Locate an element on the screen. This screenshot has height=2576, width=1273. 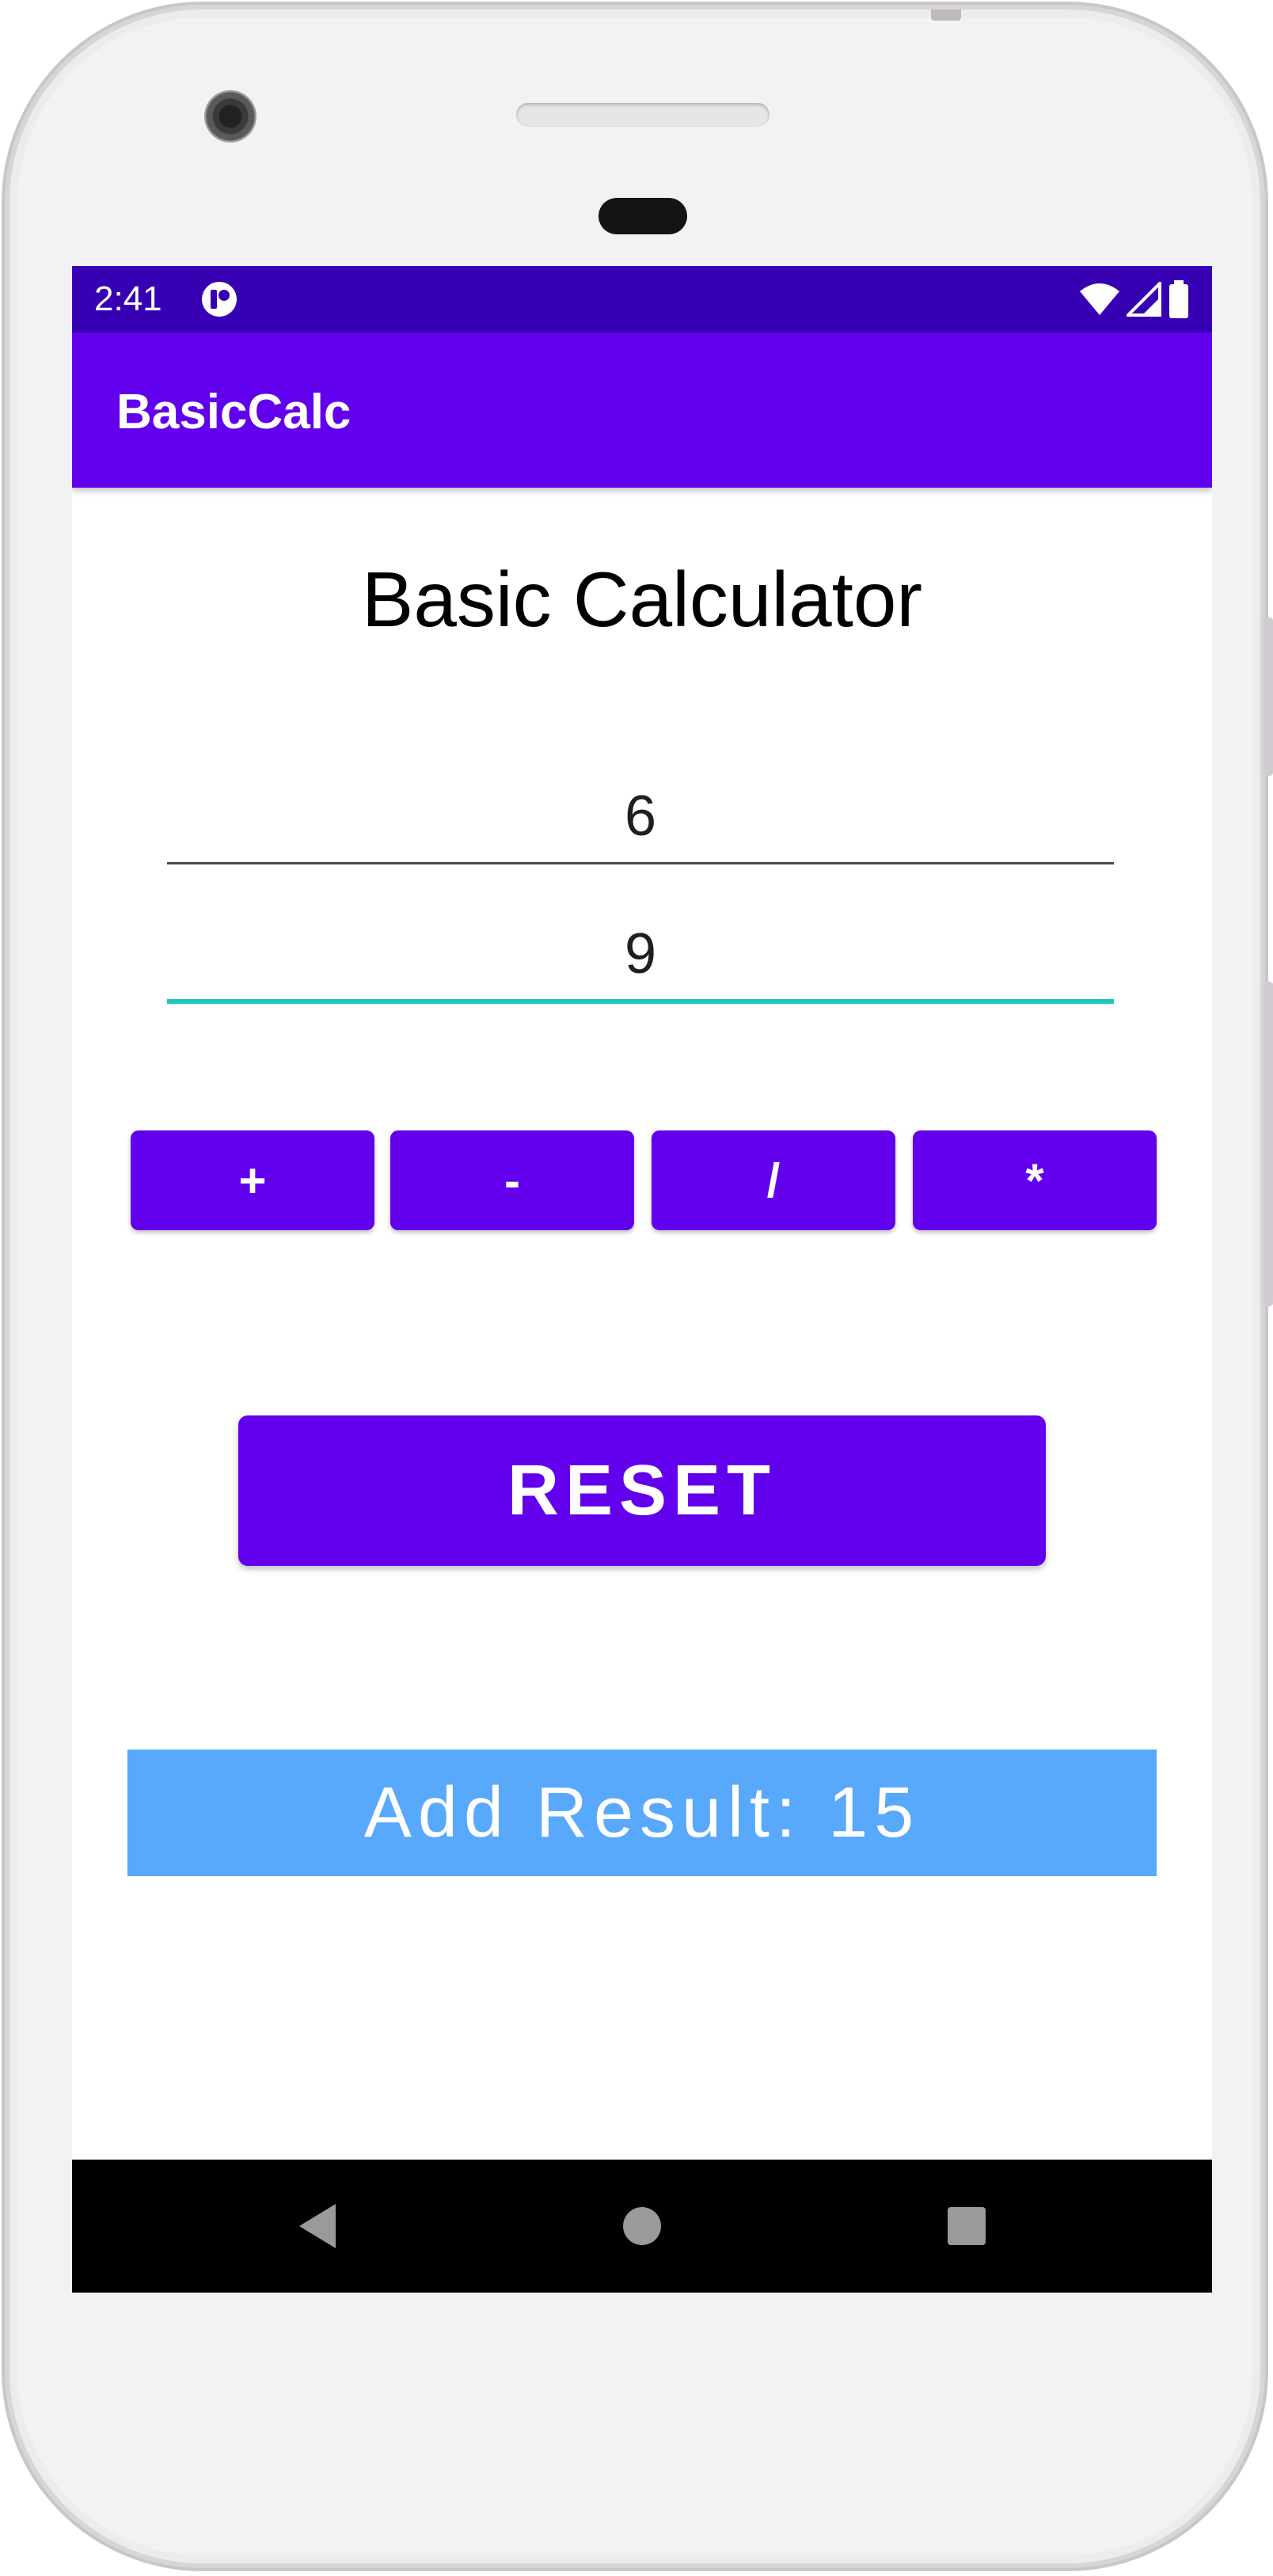
add-button: + is located at coordinates (252, 1180).